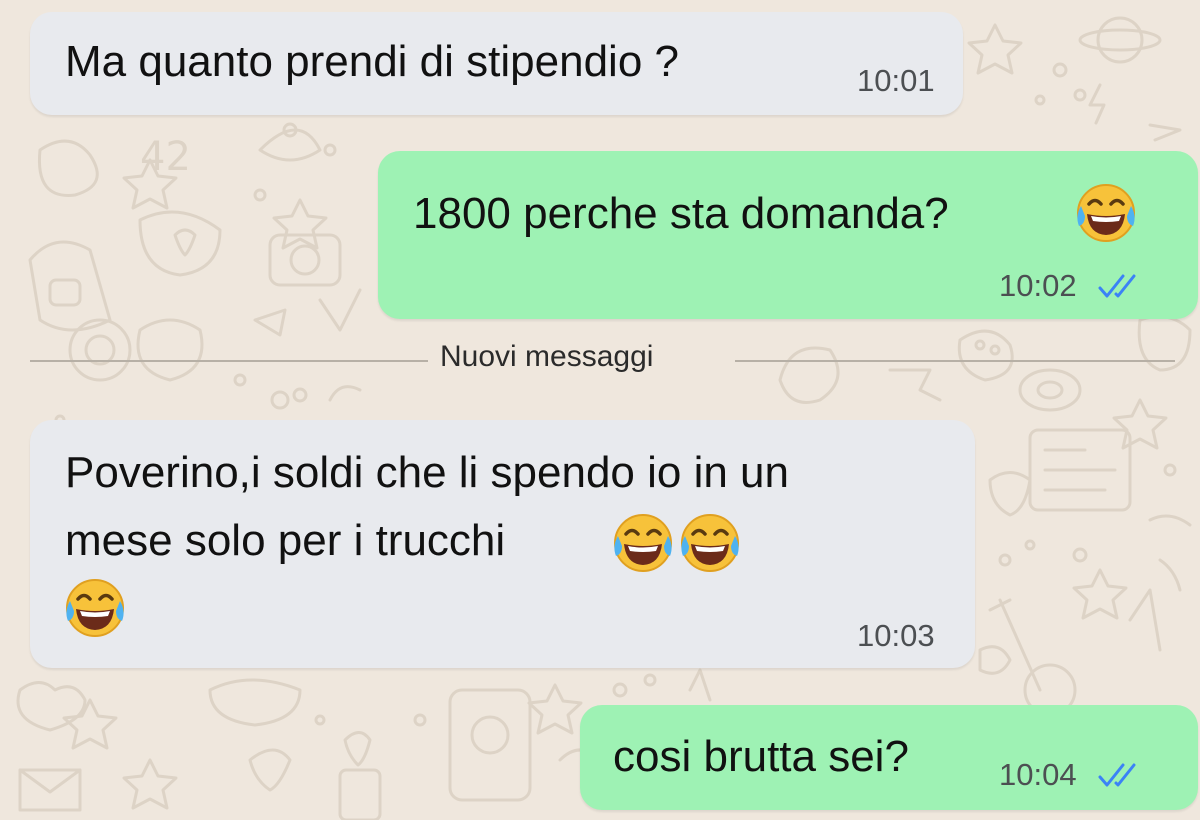 This screenshot has height=820, width=1200. I want to click on message-text: Ma quanto prendi di stipendio ?, so click(372, 61).